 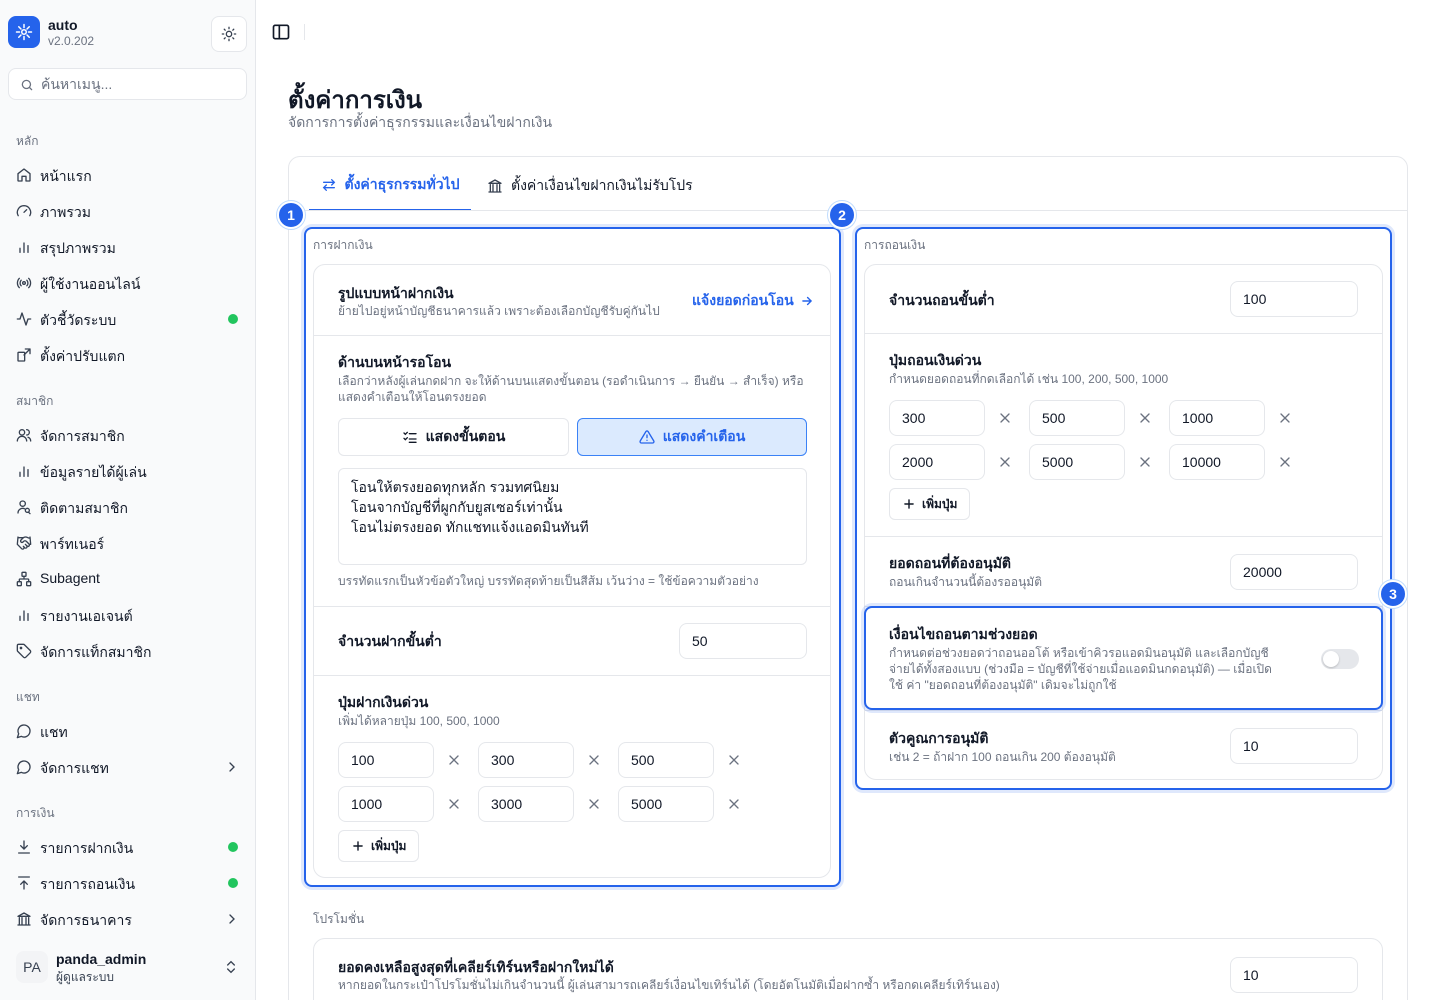 I want to click on show-warning-button: แสดงคำเตือน, so click(x=692, y=437).